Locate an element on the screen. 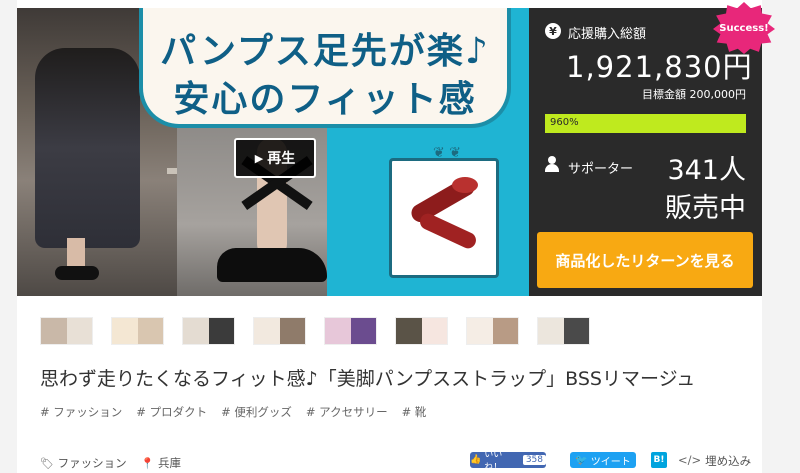  person-icon is located at coordinates (552, 164).